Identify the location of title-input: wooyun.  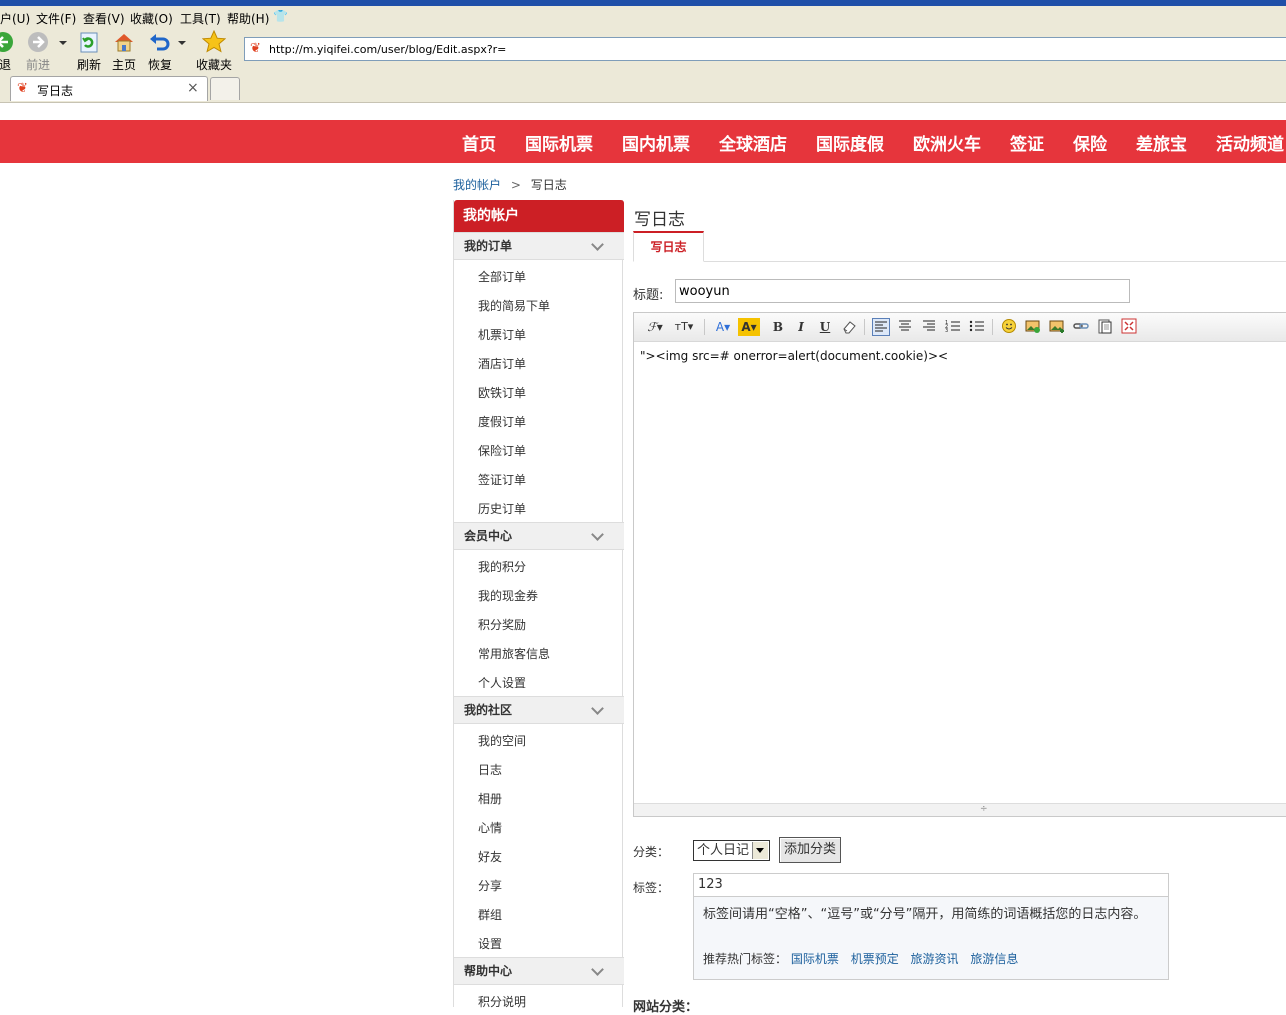
(902, 291).